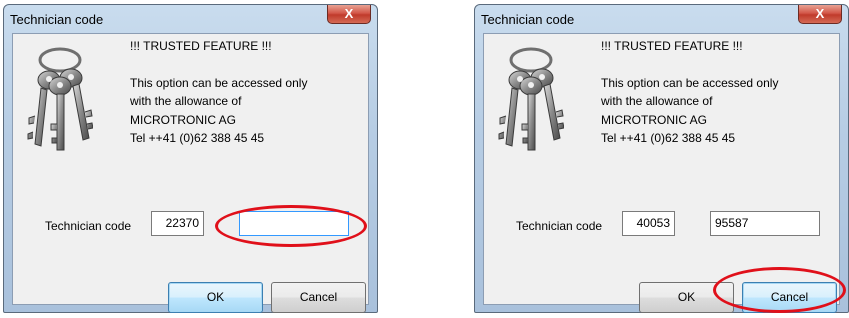 Image resolution: width=849 pixels, height=318 pixels. Describe the element at coordinates (765, 223) in the screenshot. I see `response-code-input: 95587` at that location.